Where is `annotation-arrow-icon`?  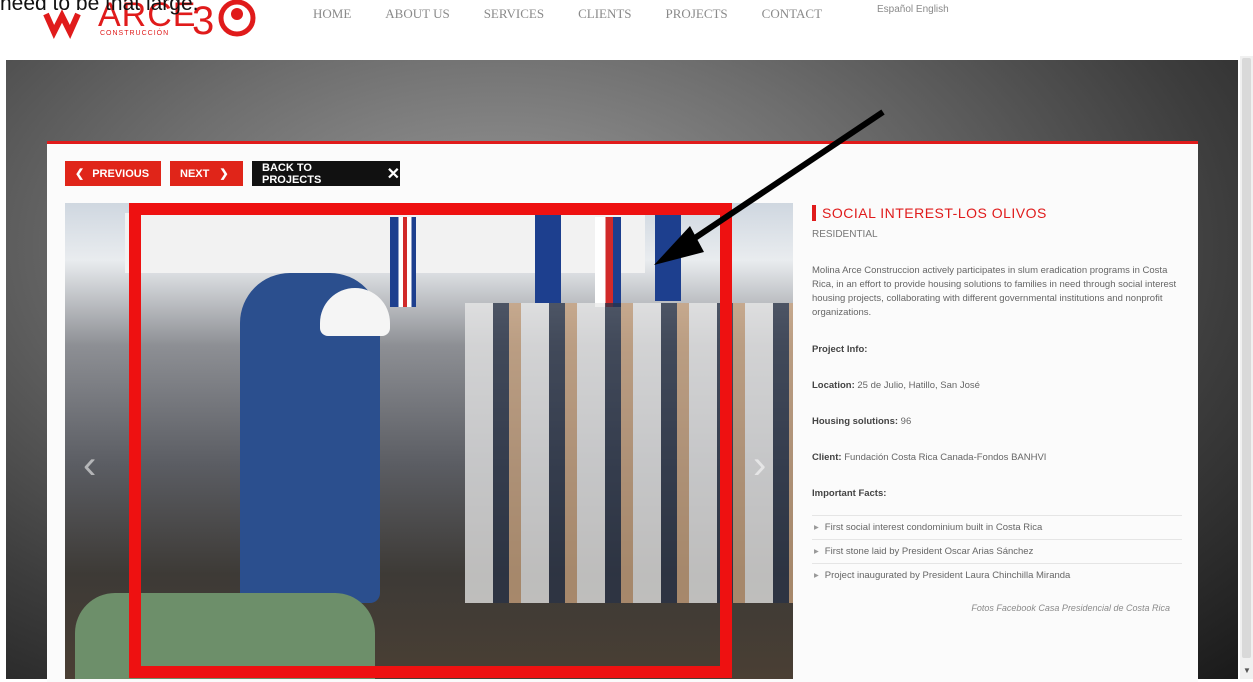 annotation-arrow-icon is located at coordinates (769, 187).